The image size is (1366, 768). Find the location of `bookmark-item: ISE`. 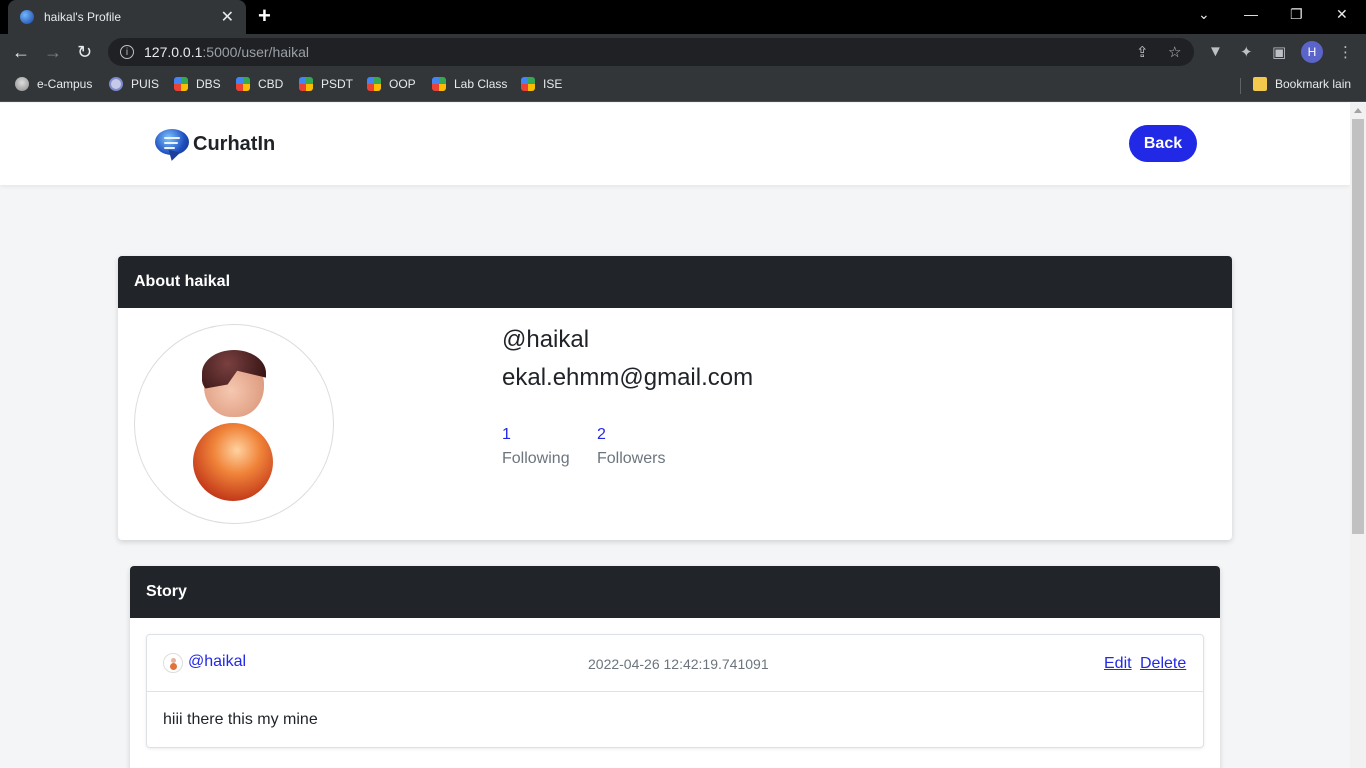

bookmark-item: ISE is located at coordinates (541, 84).